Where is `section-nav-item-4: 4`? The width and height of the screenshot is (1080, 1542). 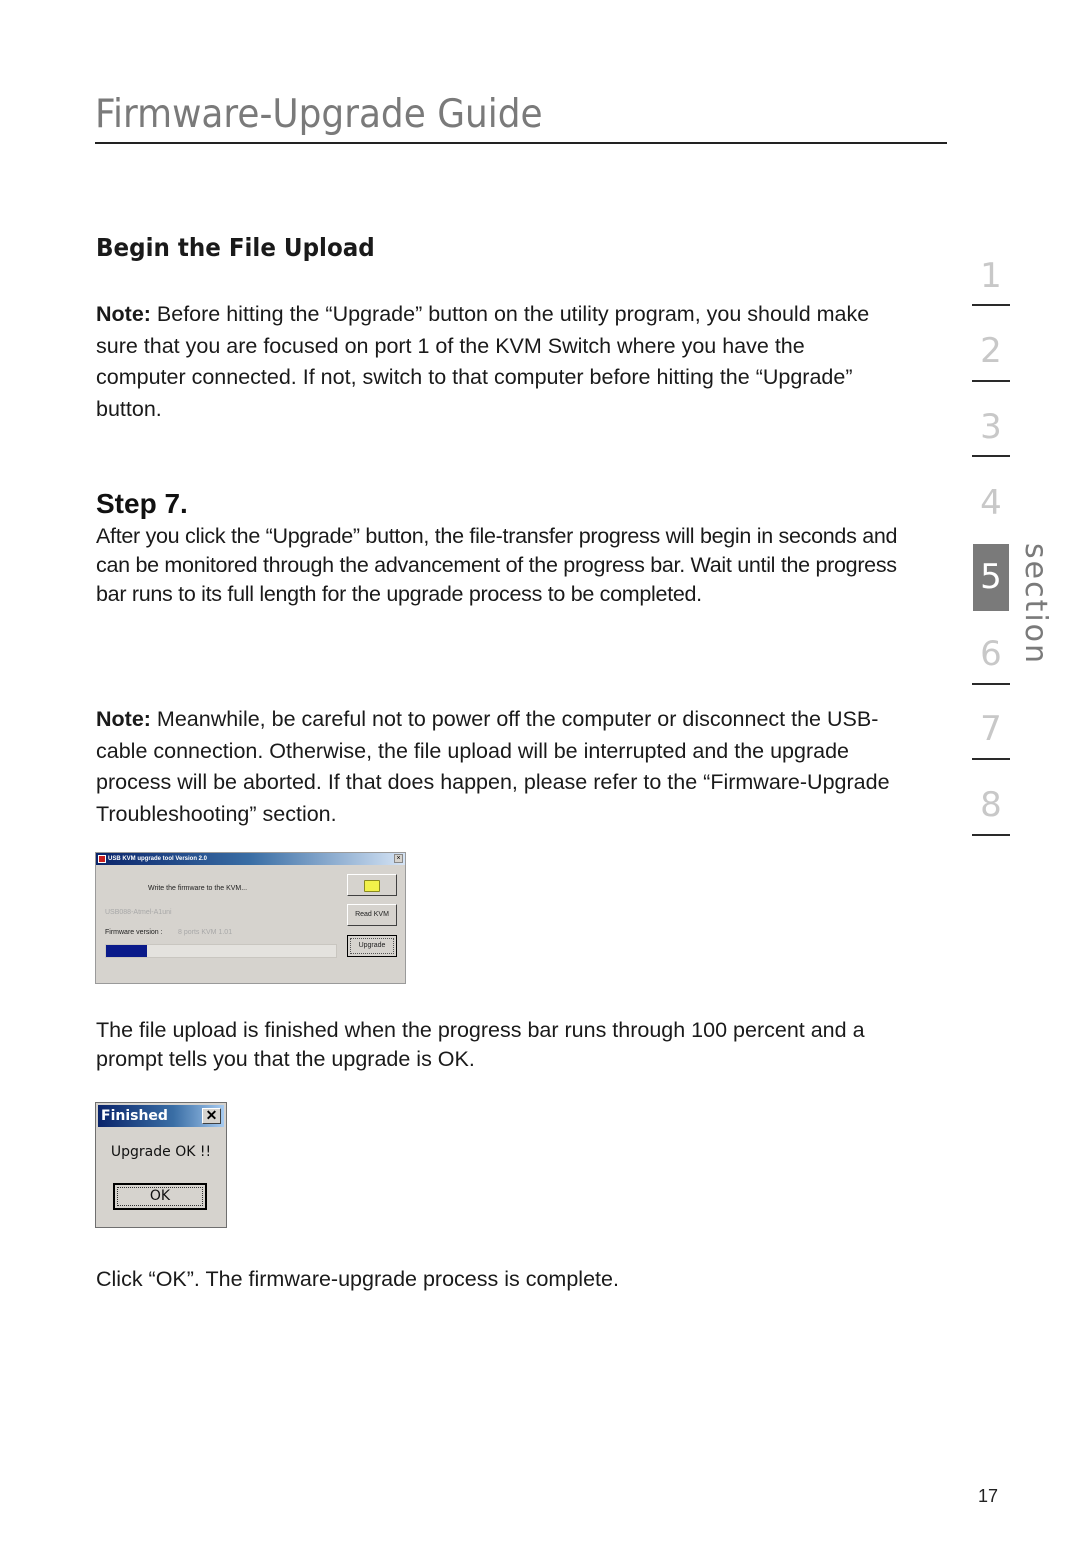 section-nav-item-4: 4 is located at coordinates (991, 503).